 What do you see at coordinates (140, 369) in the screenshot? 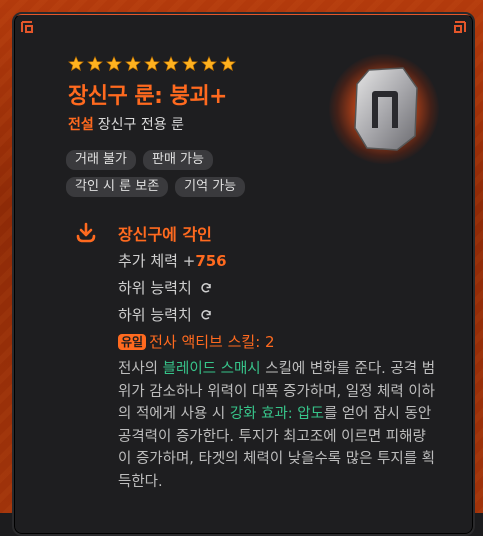
I see `desc-text: 전사의` at bounding box center [140, 369].